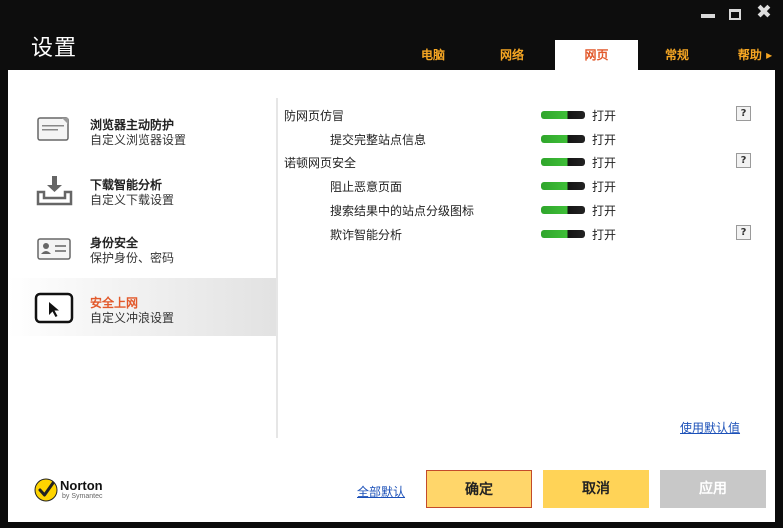 The width and height of the screenshot is (783, 528). What do you see at coordinates (142, 189) in the screenshot?
I see `sidebar-item-download-insight: 下载智能分析 自定义下载设置` at bounding box center [142, 189].